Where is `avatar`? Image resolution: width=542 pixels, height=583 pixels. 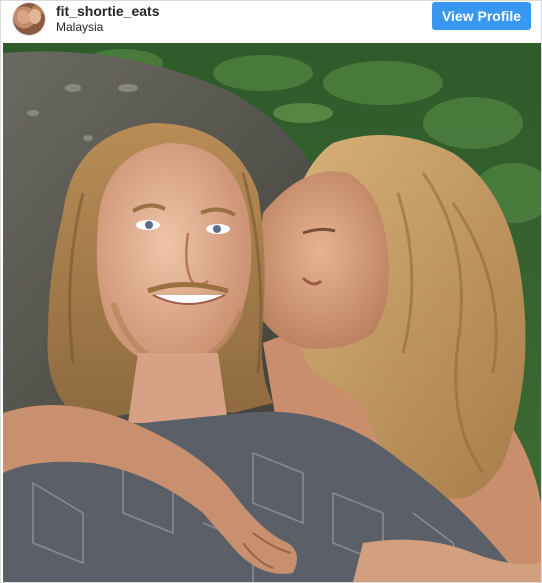
avatar is located at coordinates (29, 19).